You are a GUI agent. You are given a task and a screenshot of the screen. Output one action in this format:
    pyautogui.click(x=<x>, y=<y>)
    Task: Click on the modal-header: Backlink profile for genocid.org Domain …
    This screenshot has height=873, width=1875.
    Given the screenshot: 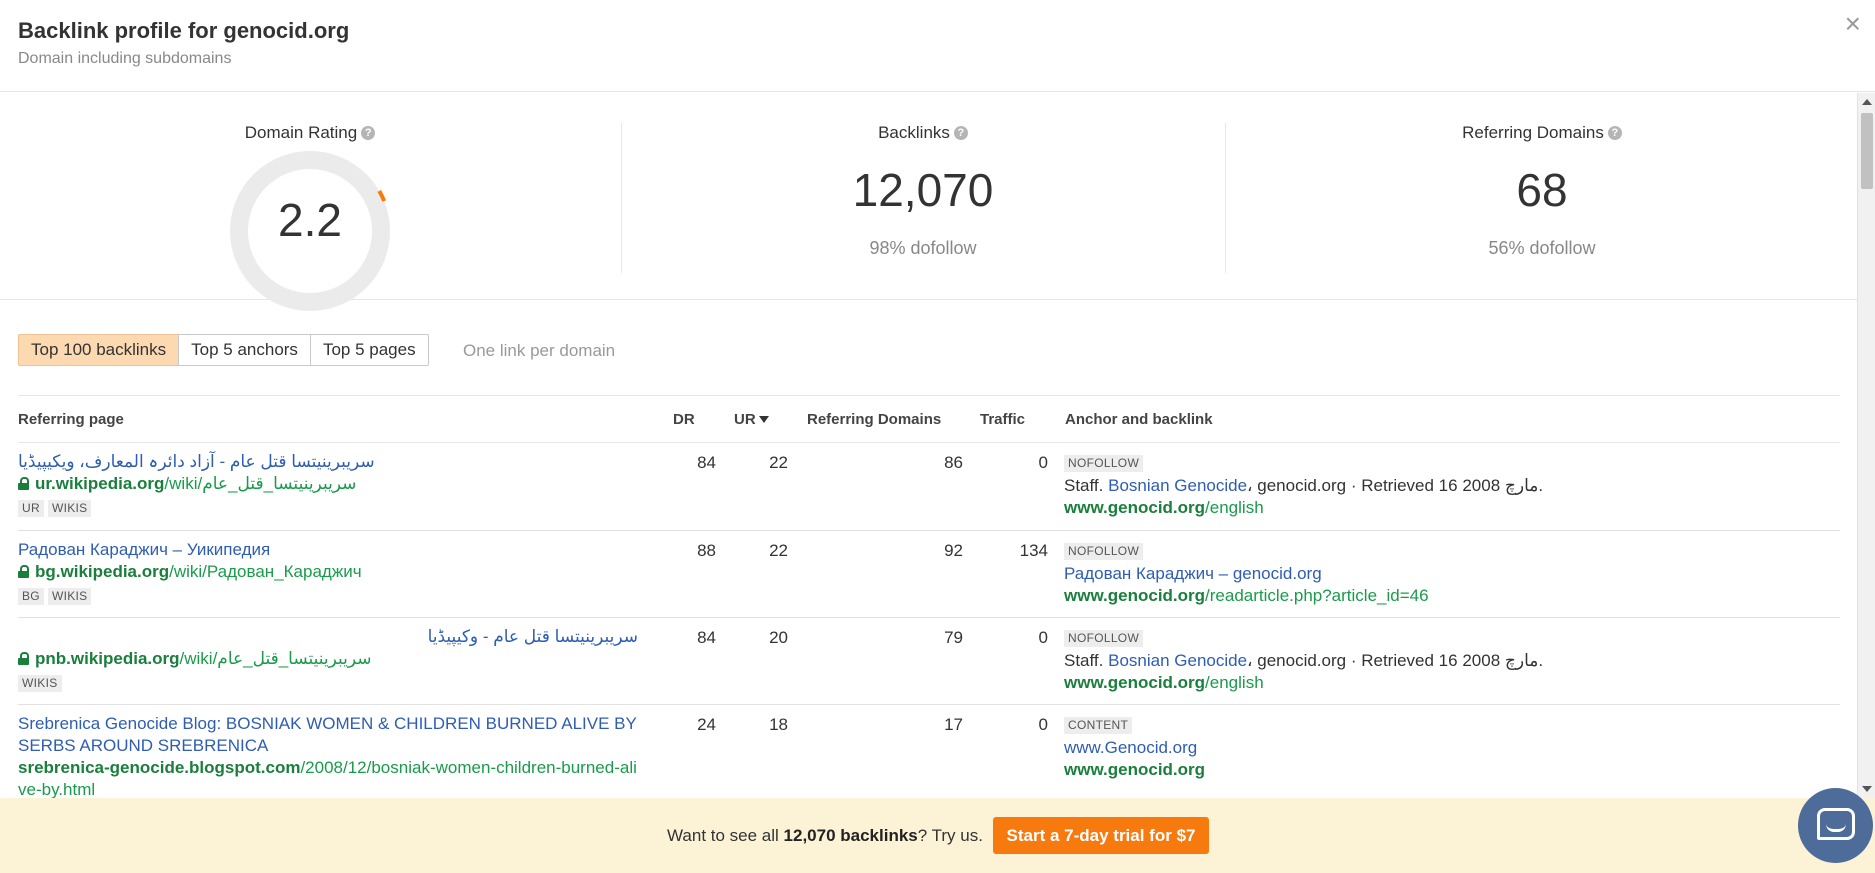 What is the action you would take?
    pyautogui.click(x=937, y=46)
    